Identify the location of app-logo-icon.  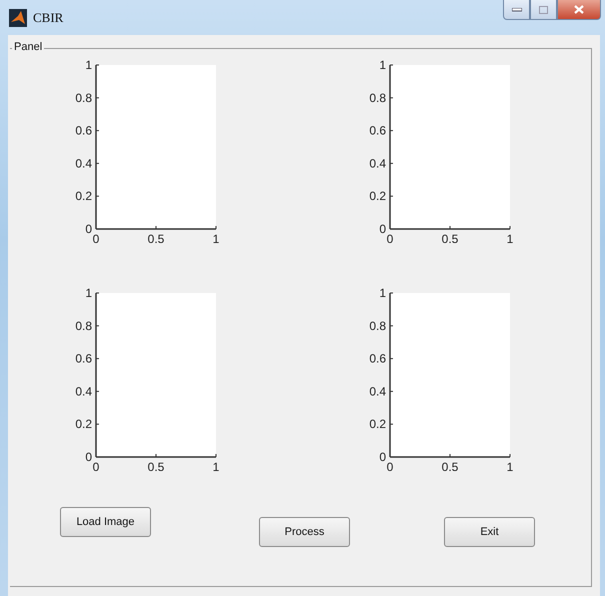
(18, 17).